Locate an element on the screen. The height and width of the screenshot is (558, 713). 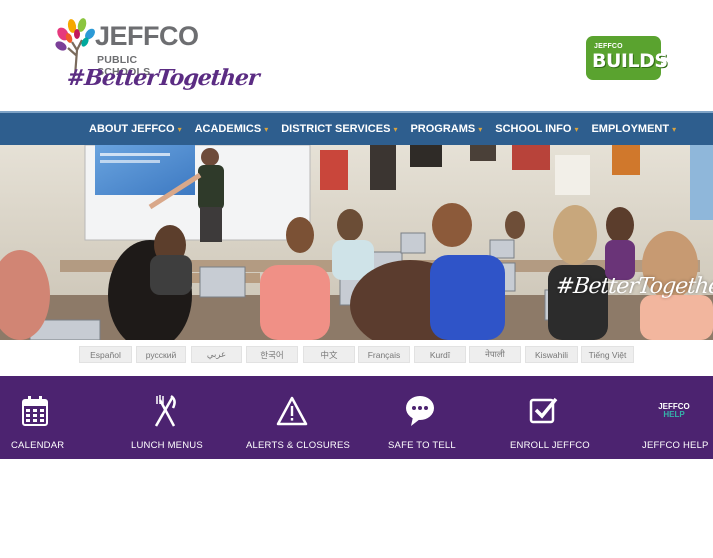
nav-label: DISTRICT SERVICES is located at coordinates (336, 129).